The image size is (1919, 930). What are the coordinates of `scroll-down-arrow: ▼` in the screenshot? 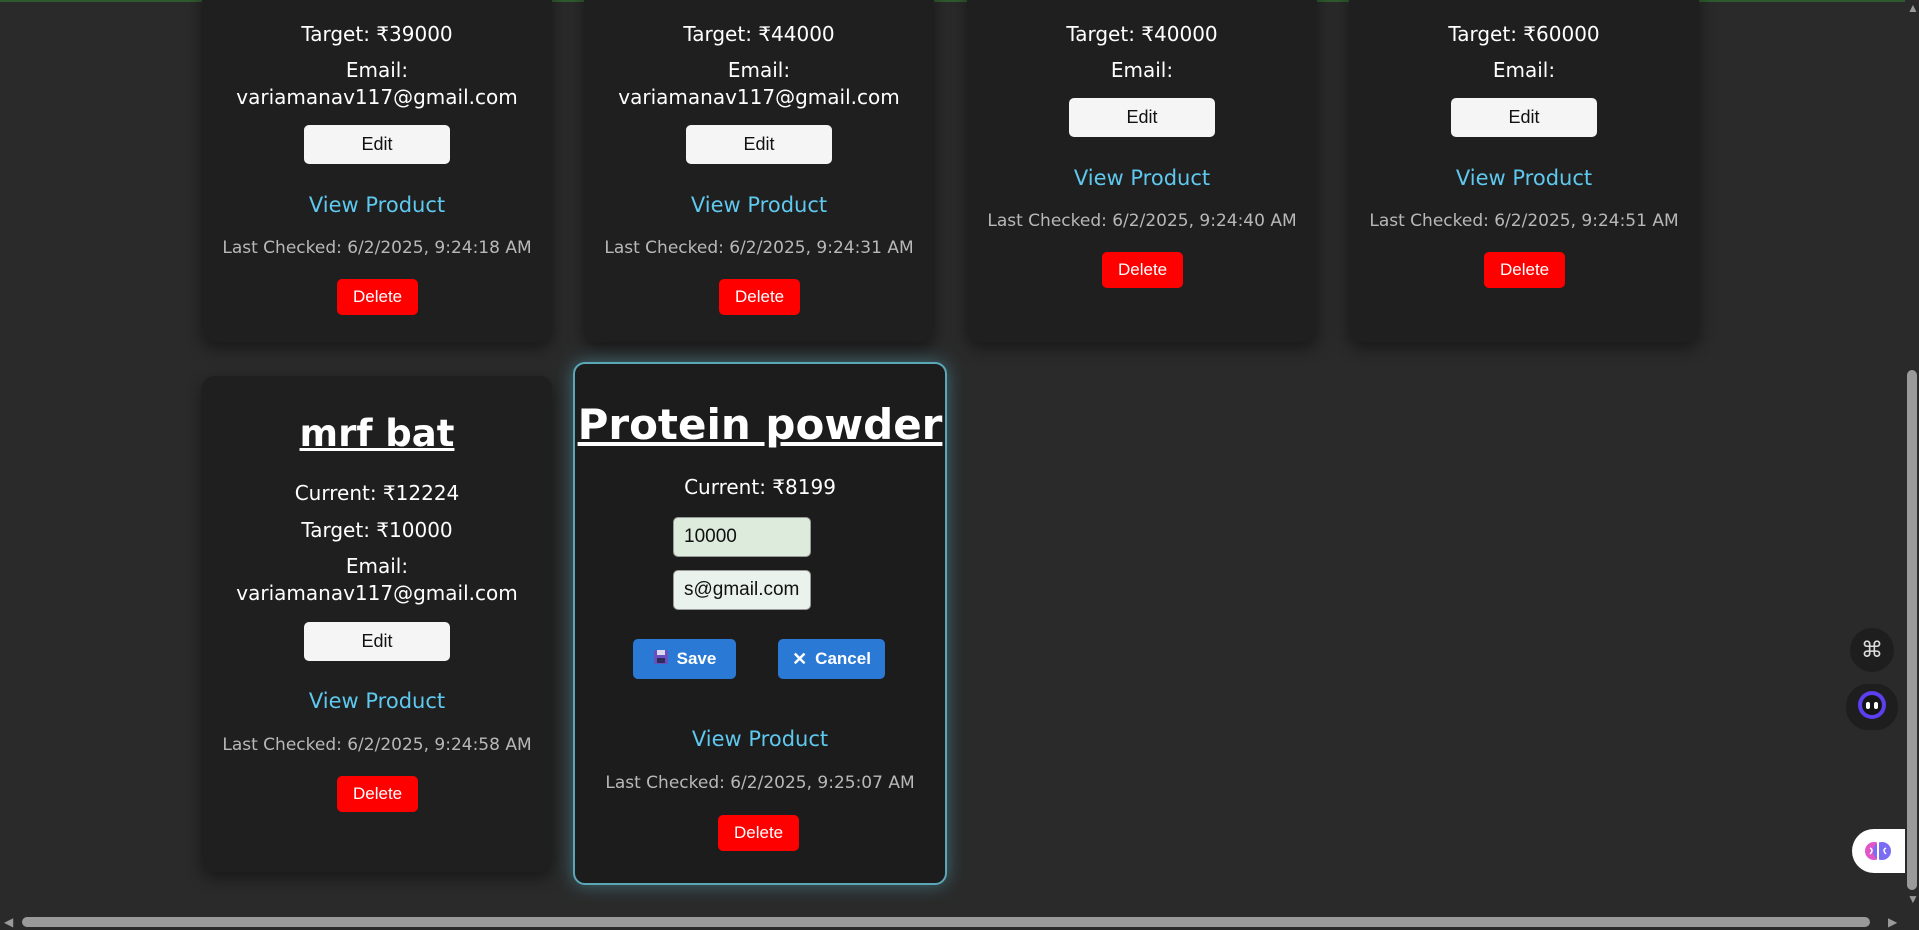 It's located at (1913, 899).